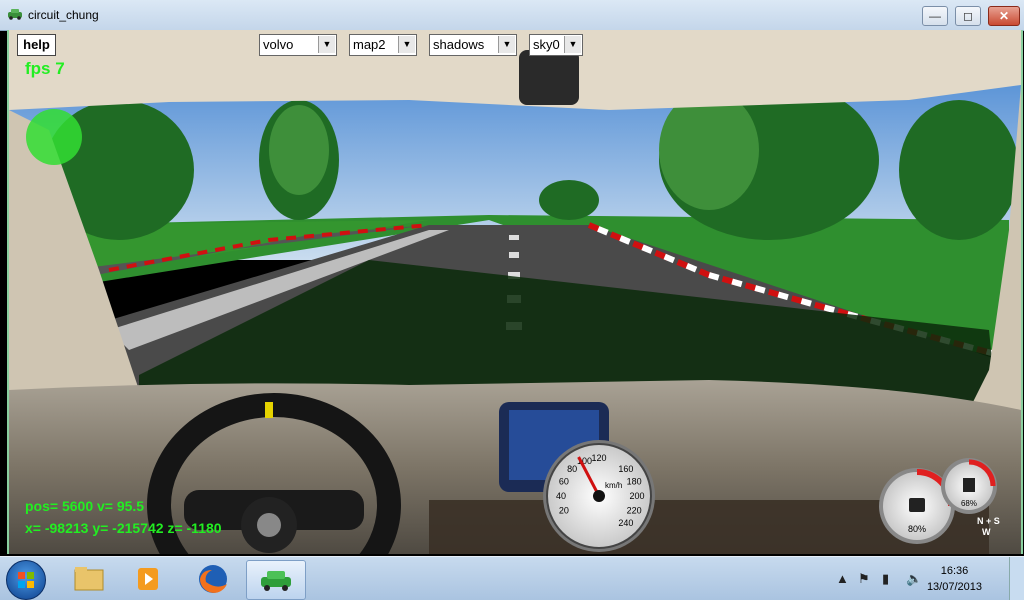 The width and height of the screenshot is (1024, 600). I want to click on telemetry-line-1: pos= 5600 v= 95.5, so click(85, 506).